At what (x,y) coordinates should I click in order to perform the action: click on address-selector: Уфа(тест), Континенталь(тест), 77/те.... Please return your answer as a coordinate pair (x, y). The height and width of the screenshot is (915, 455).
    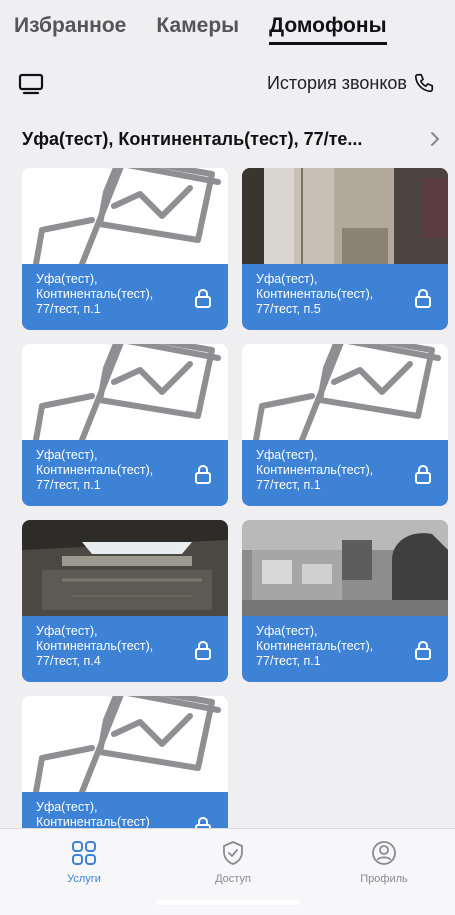
    Looking at the image, I should click on (232, 139).